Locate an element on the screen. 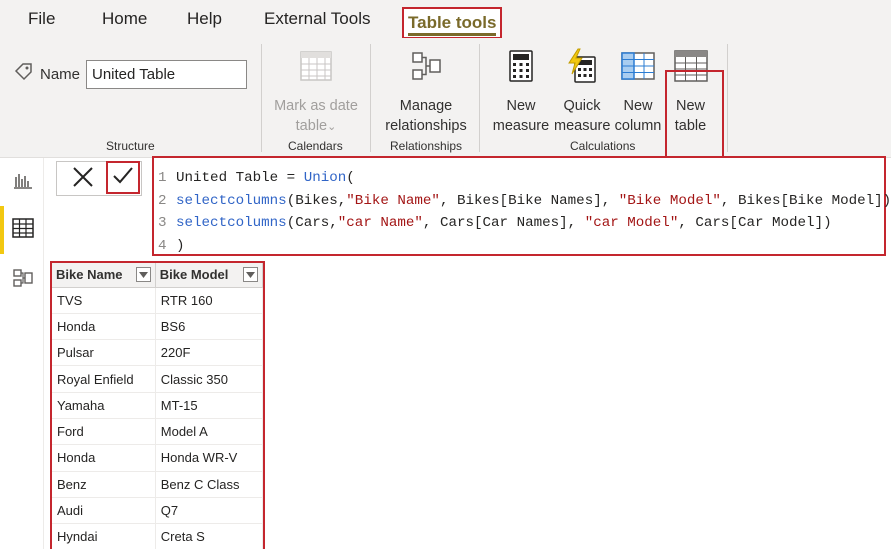 This screenshot has height=549, width=891. cell-bike-model: MT-15 is located at coordinates (209, 405).